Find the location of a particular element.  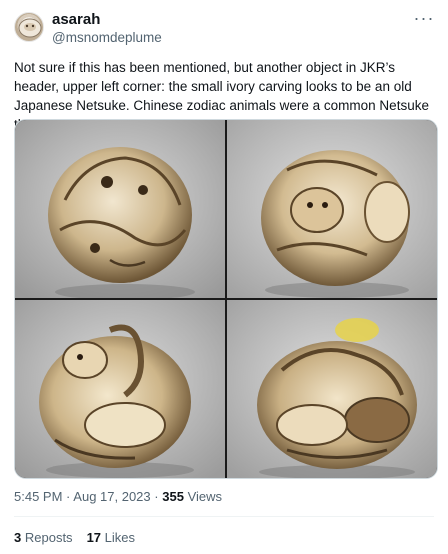

avatar-image-icon is located at coordinates (30, 28).